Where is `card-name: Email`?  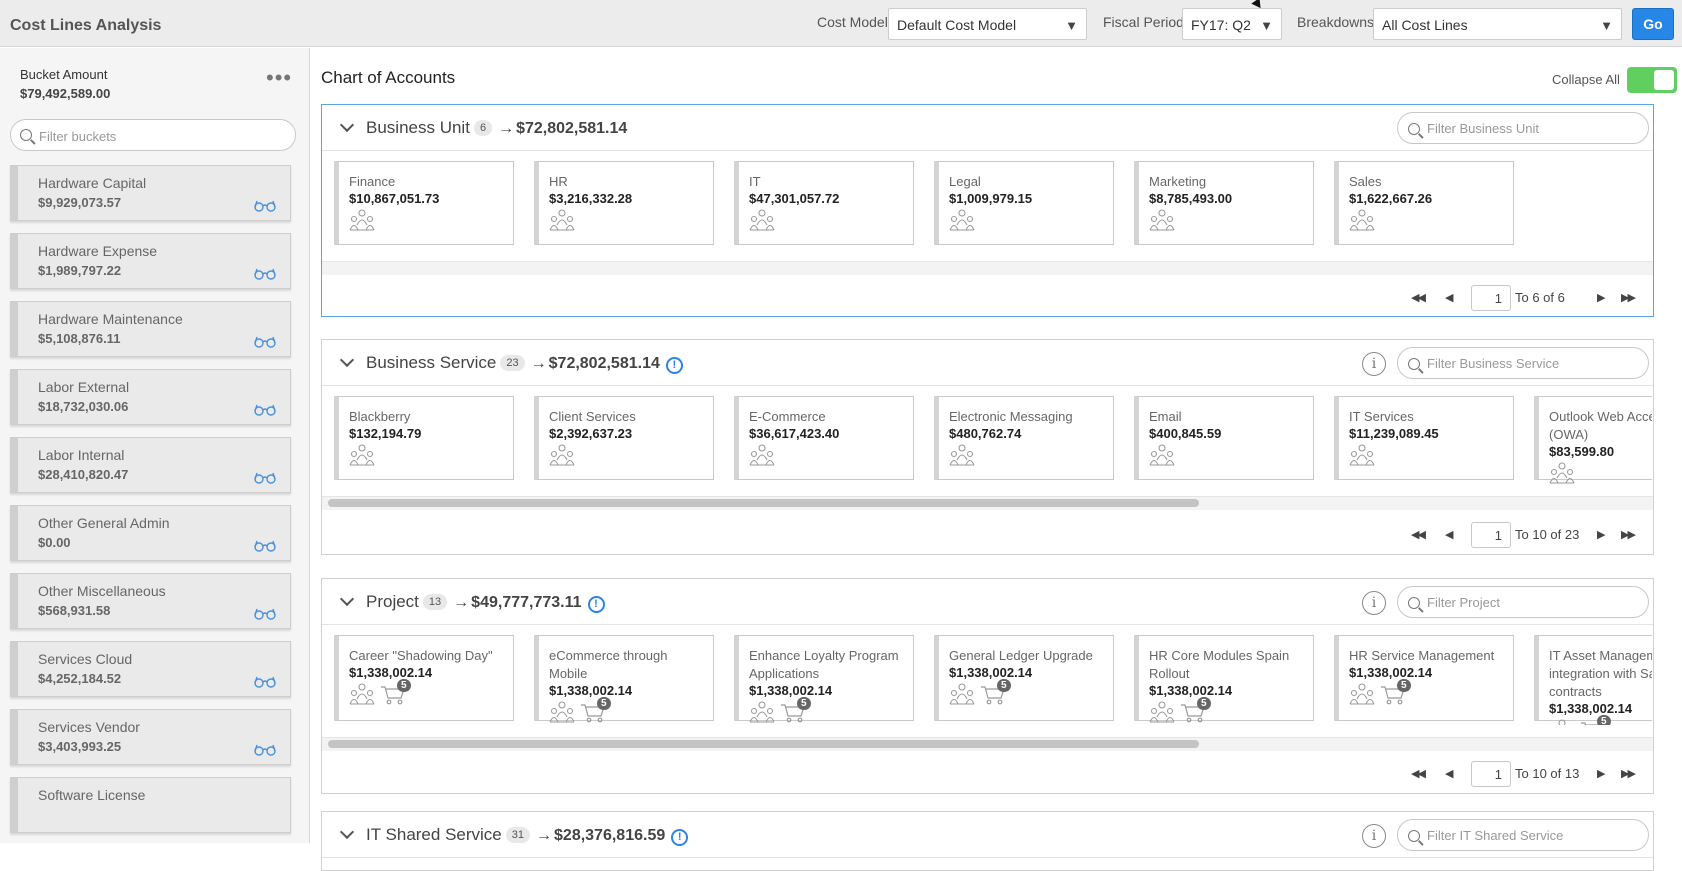
card-name: Email is located at coordinates (1165, 416).